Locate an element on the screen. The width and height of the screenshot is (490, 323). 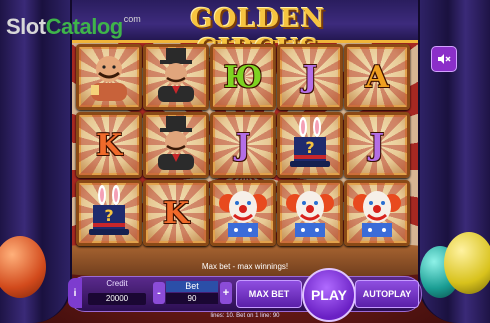
logo-text-slot: Slot is located at coordinates (26, 26).